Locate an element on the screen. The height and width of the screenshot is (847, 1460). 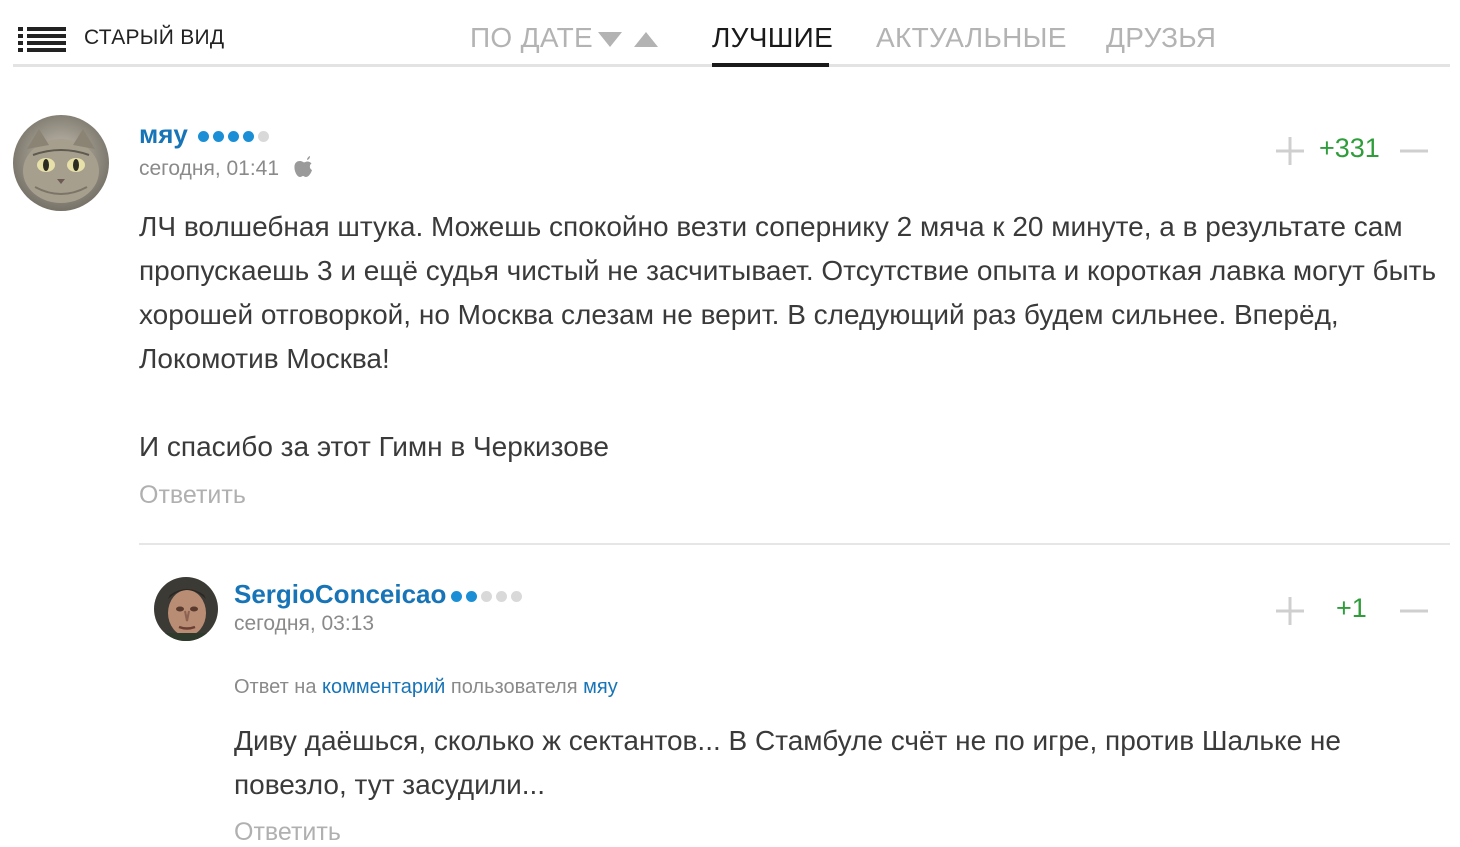
reply-to-middle: пользователя is located at coordinates (514, 687).